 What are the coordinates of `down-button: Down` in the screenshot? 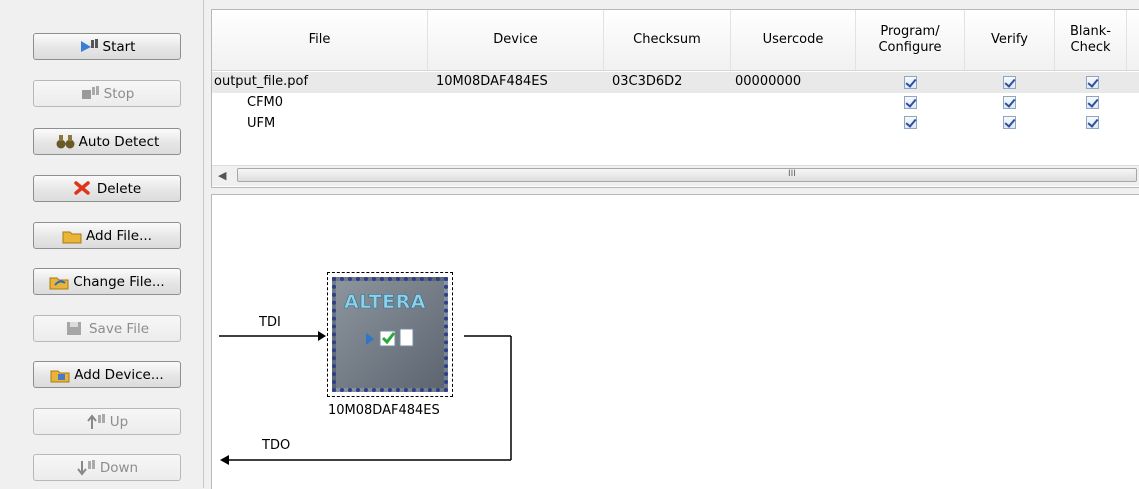 It's located at (107, 467).